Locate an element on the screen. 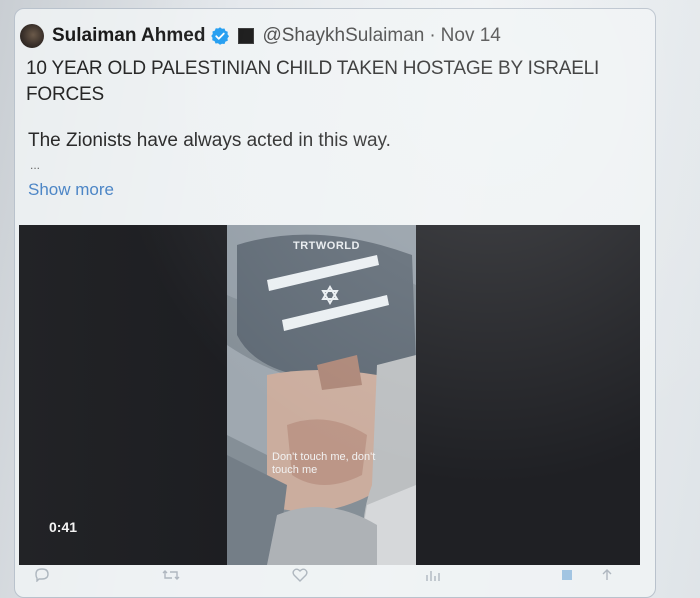  video-duration: 0:41 is located at coordinates (63, 527).